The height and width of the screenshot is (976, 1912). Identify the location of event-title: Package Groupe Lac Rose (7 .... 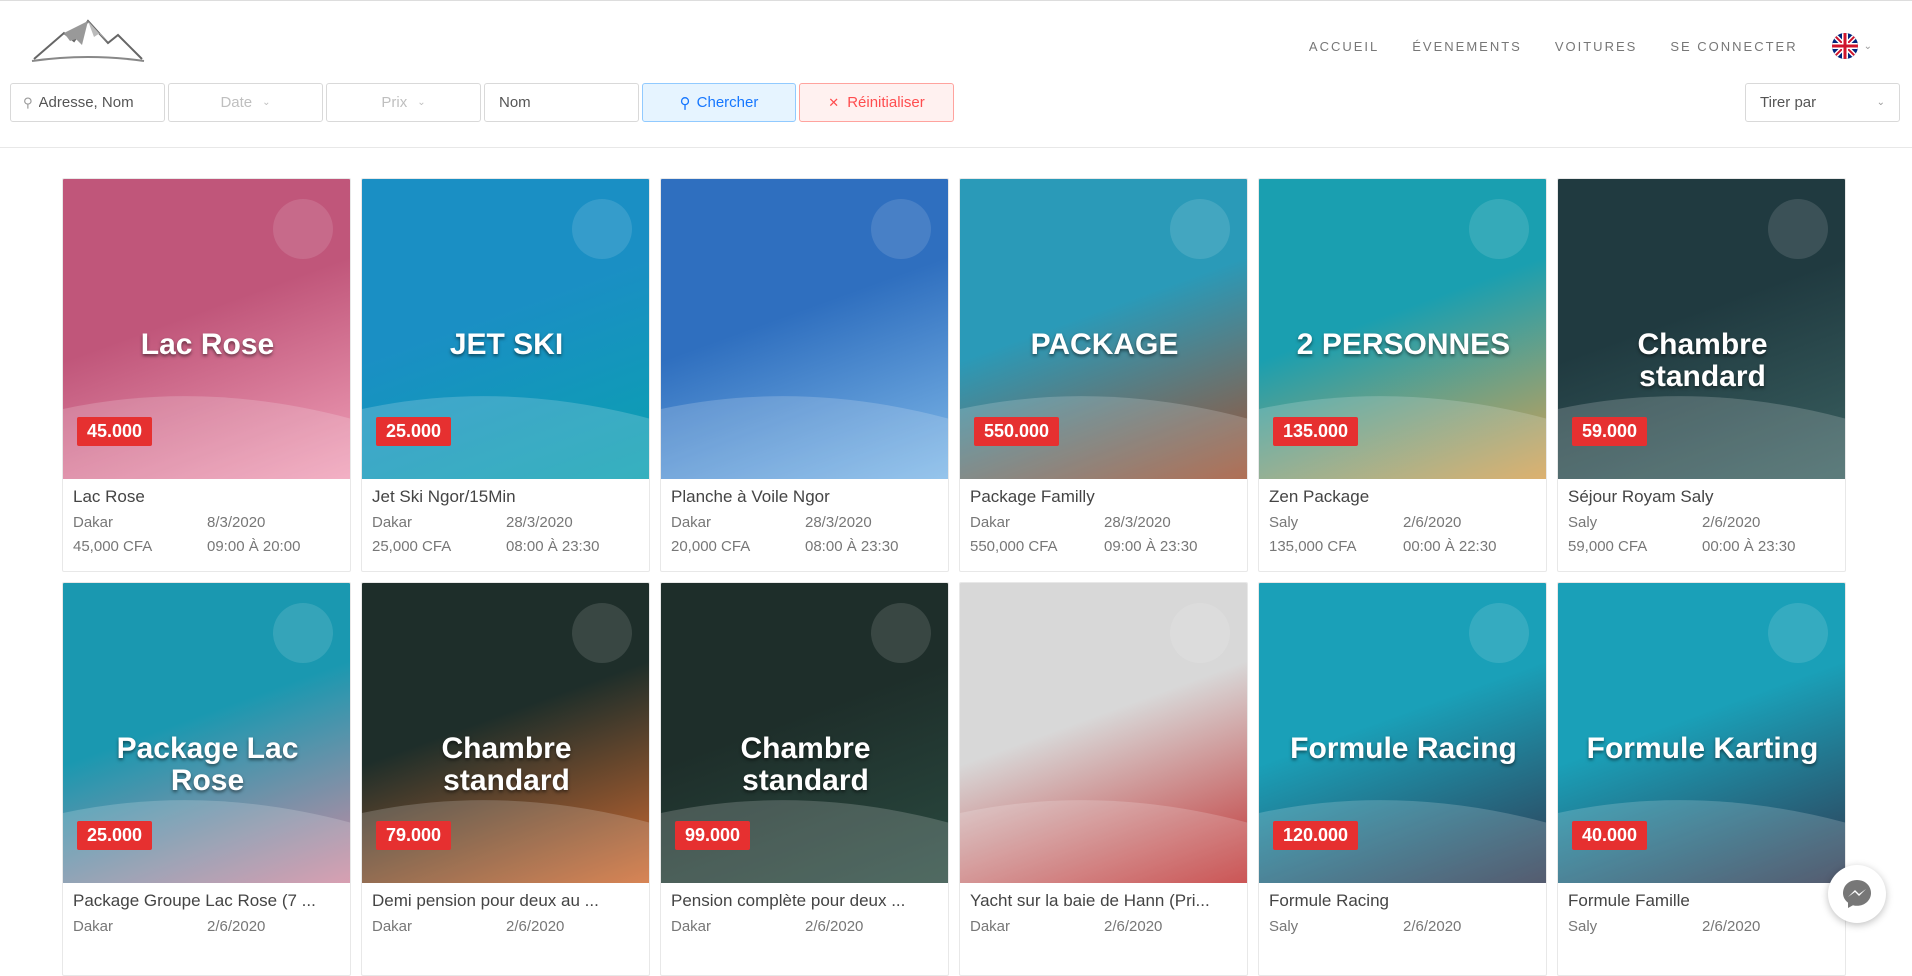
(206, 901).